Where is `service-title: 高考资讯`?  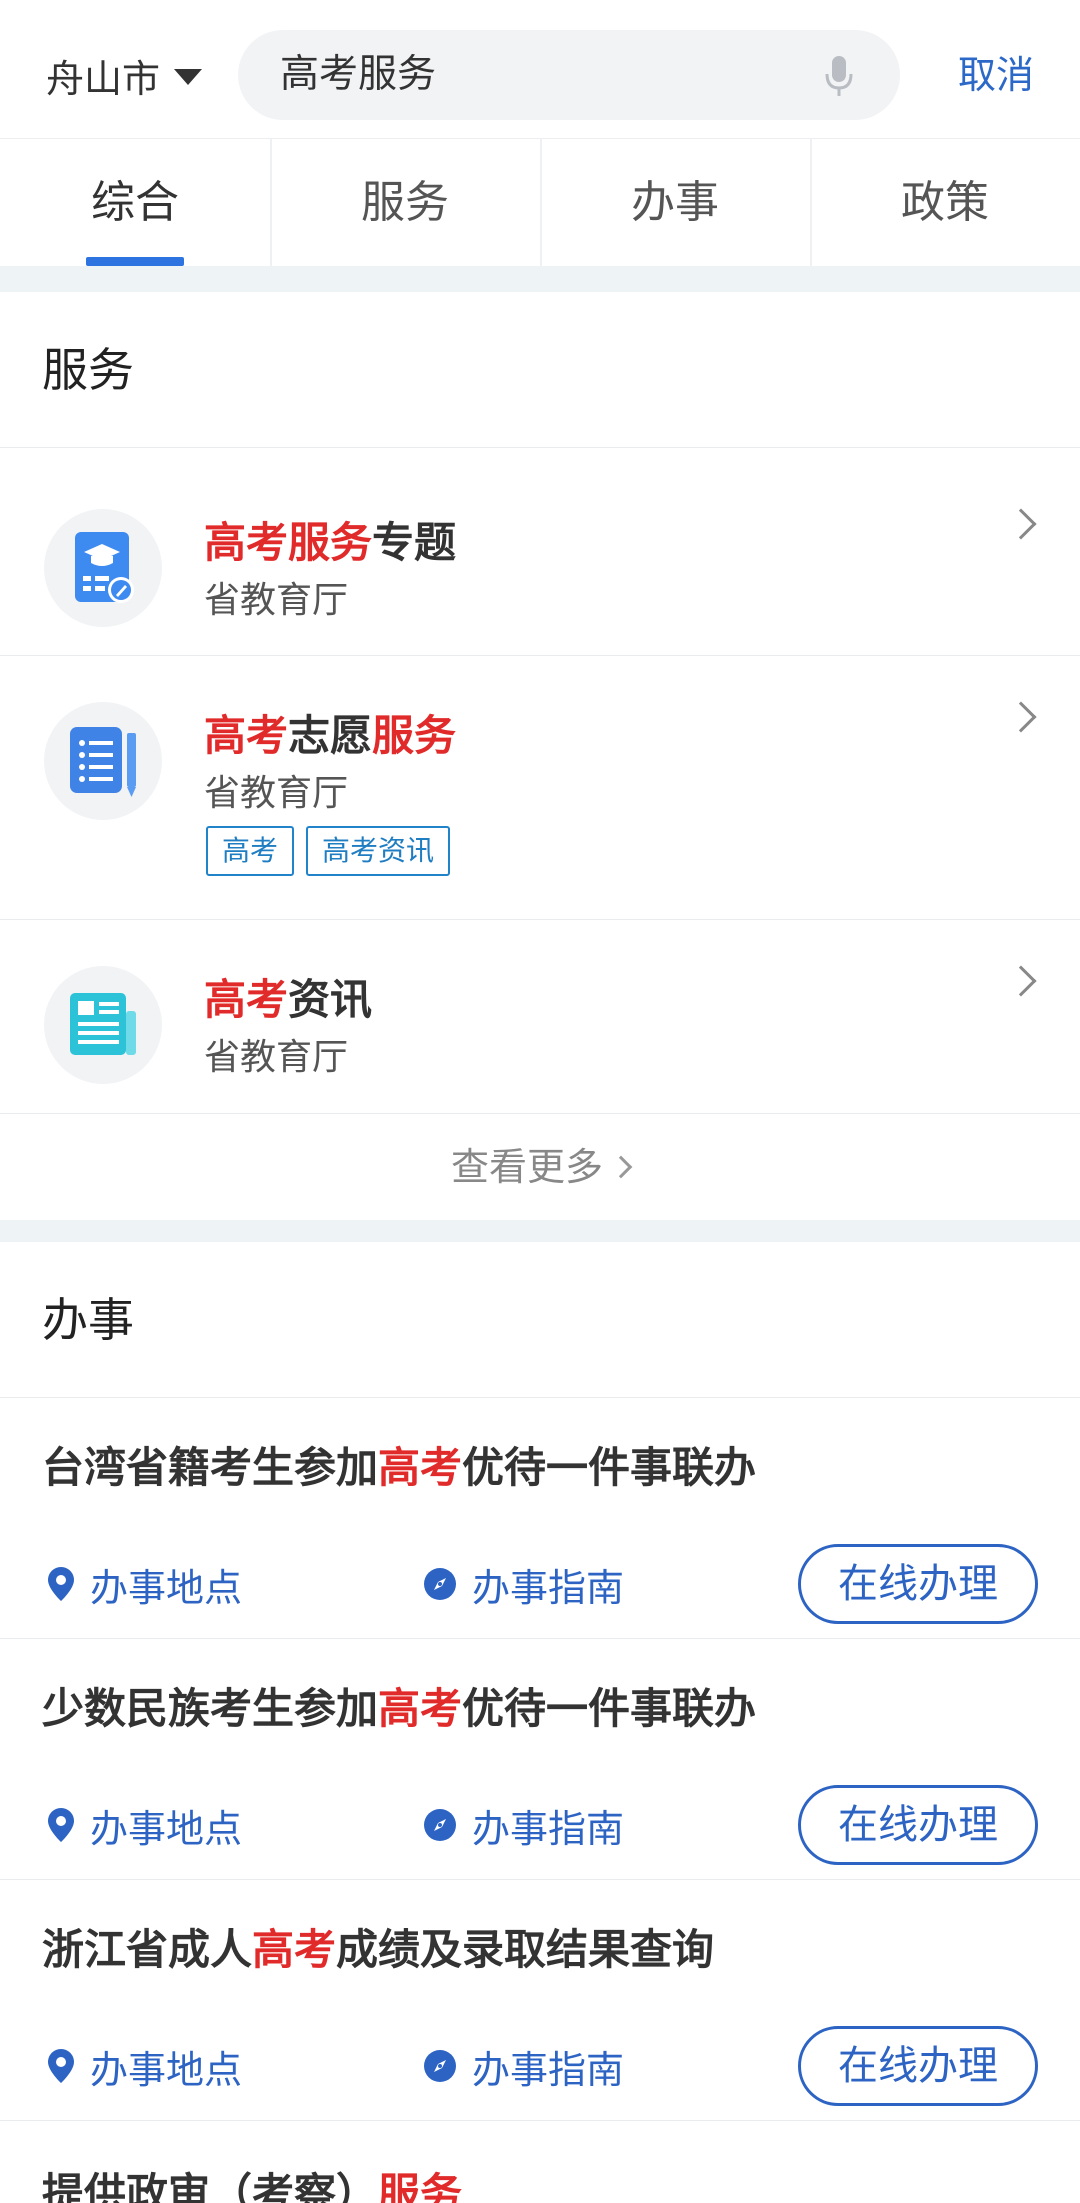 service-title: 高考资讯 is located at coordinates (288, 996).